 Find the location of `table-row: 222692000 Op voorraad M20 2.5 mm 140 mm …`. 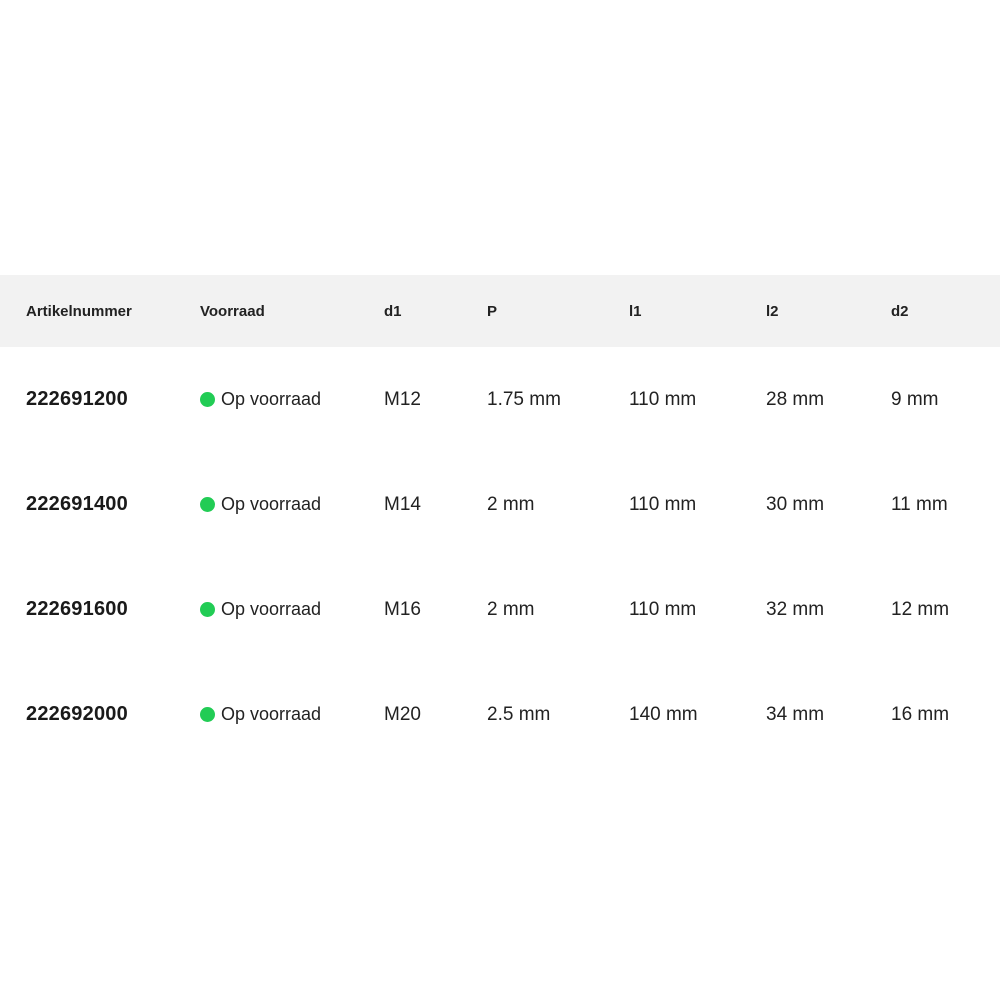

table-row: 222692000 Op voorraad M20 2.5 mm 140 mm … is located at coordinates (500, 714).